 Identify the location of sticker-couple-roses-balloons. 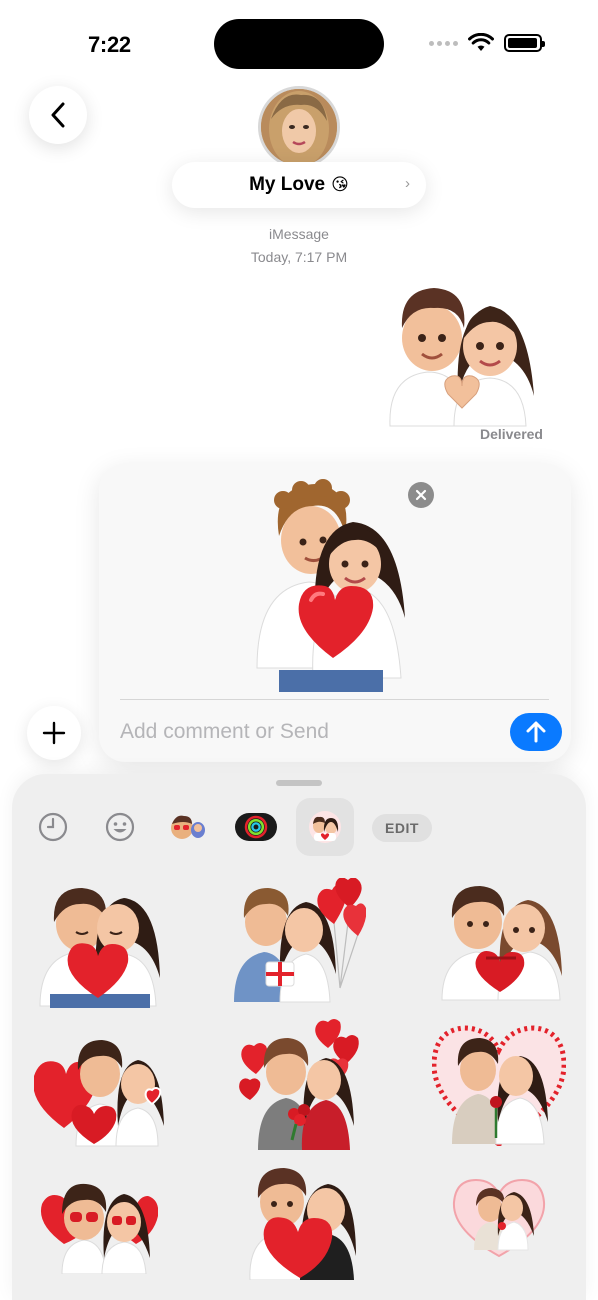
(300, 1085).